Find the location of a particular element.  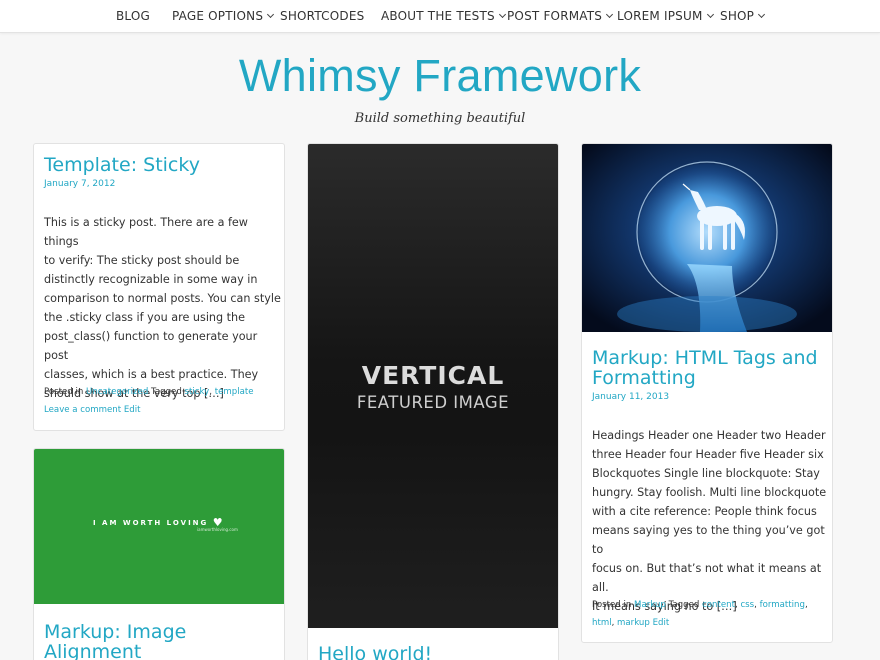

nav-item-lorem-ipsum: LOREM IPSUM is located at coordinates (665, 16).